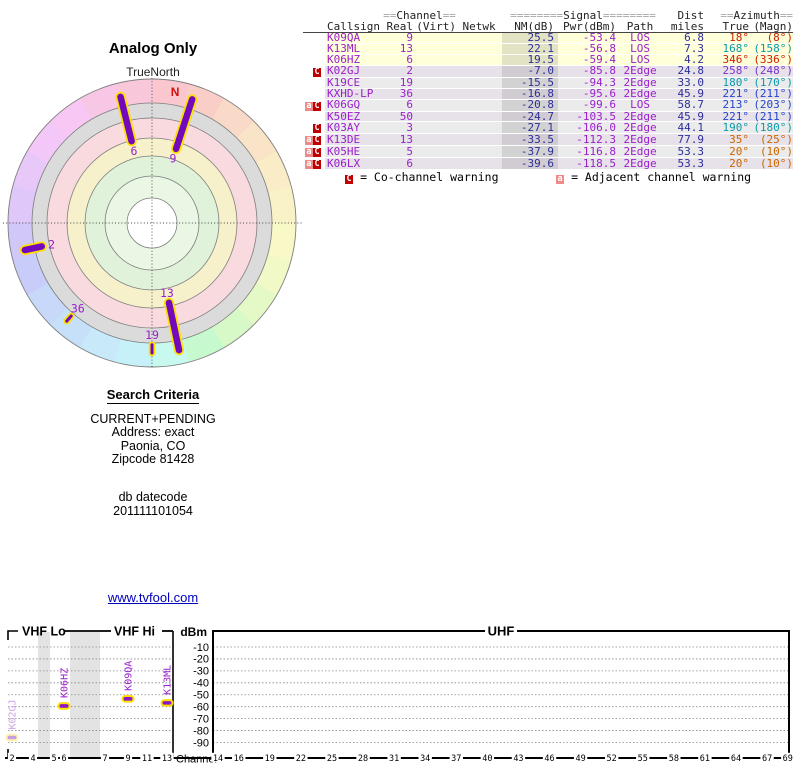  I want to click on vhf-hi-label: VHF Hi, so click(134, 632).